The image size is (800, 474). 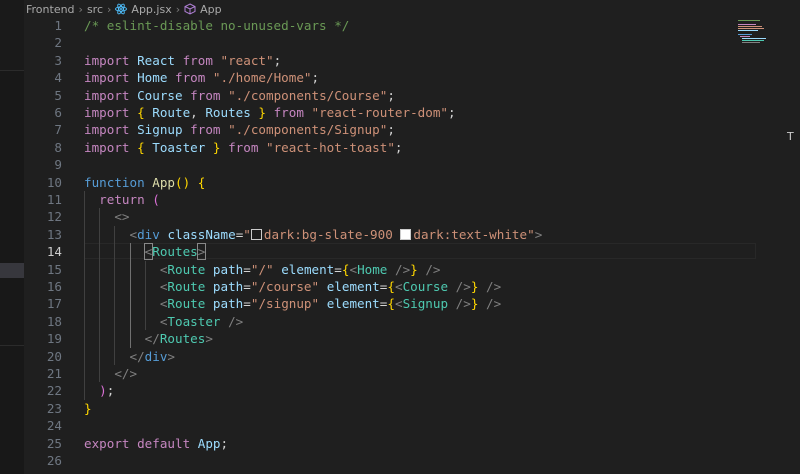 I want to click on code-line: 10 function App() {, so click(x=412, y=182).